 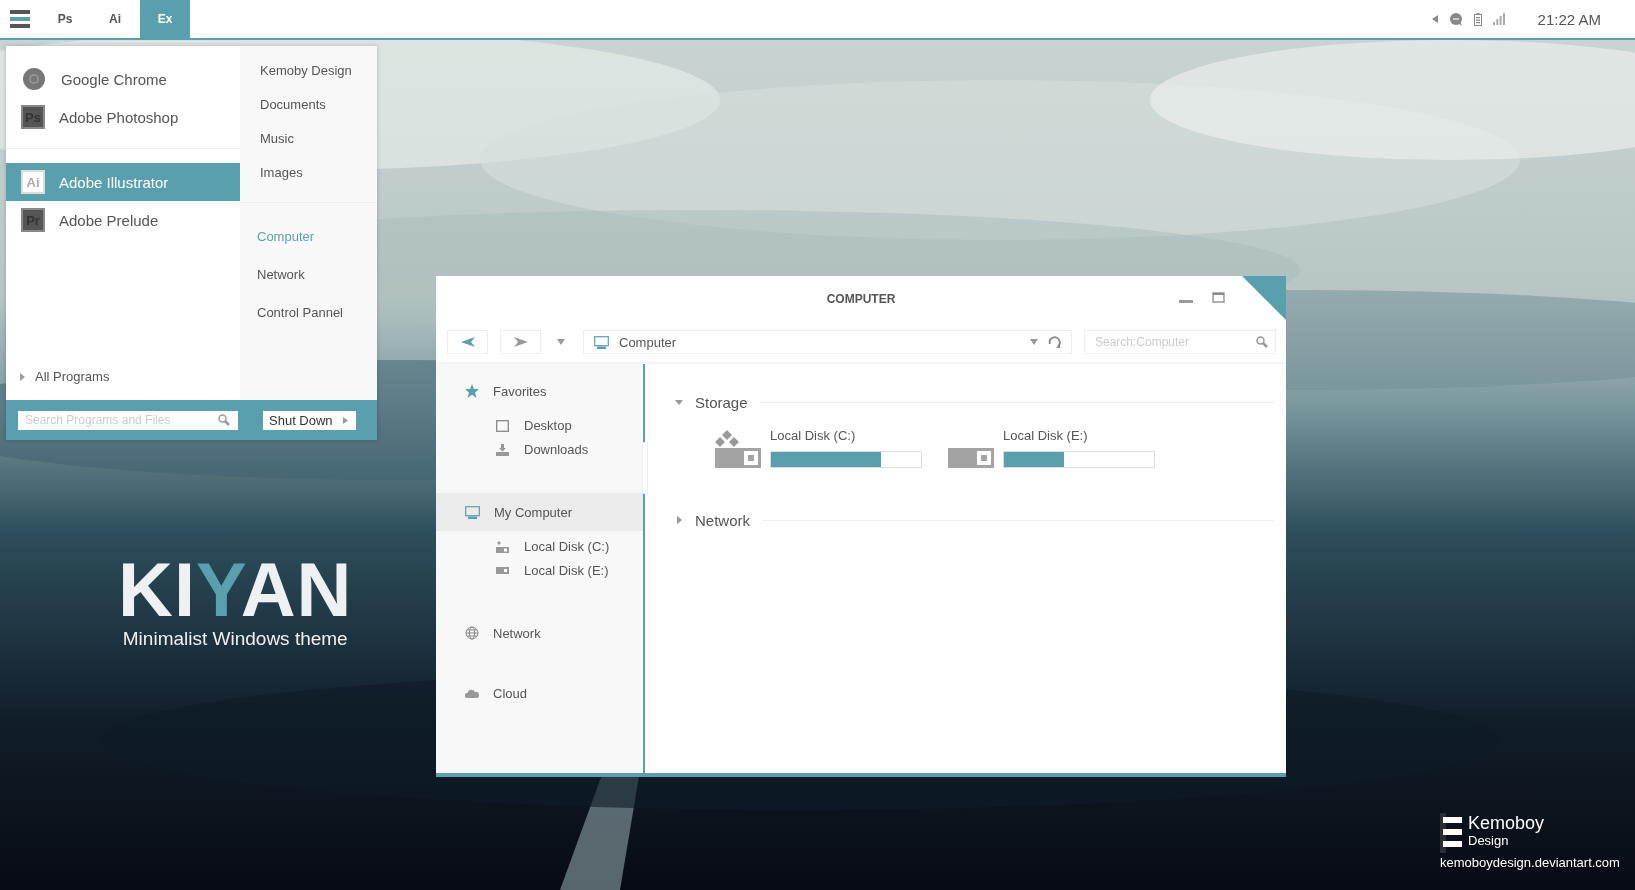 I want to click on all-programs-link: All Programs, so click(x=65, y=376).